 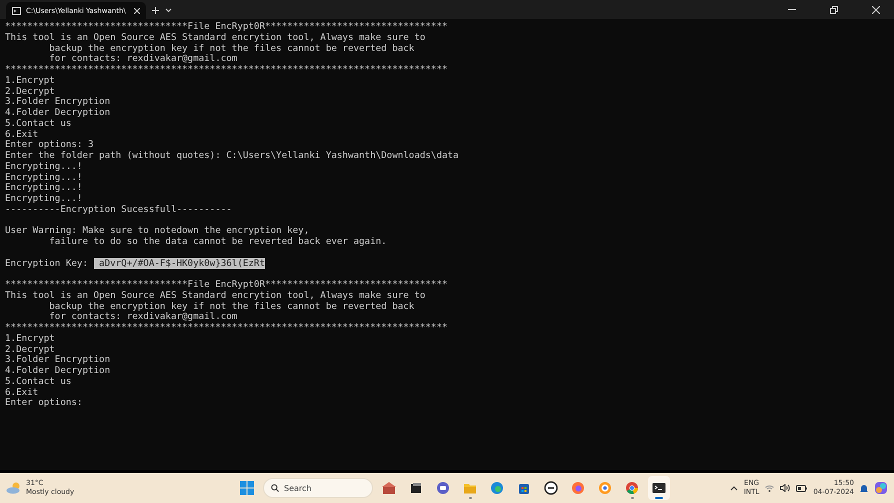 What do you see at coordinates (785, 488) in the screenshot?
I see `speaker-icon` at bounding box center [785, 488].